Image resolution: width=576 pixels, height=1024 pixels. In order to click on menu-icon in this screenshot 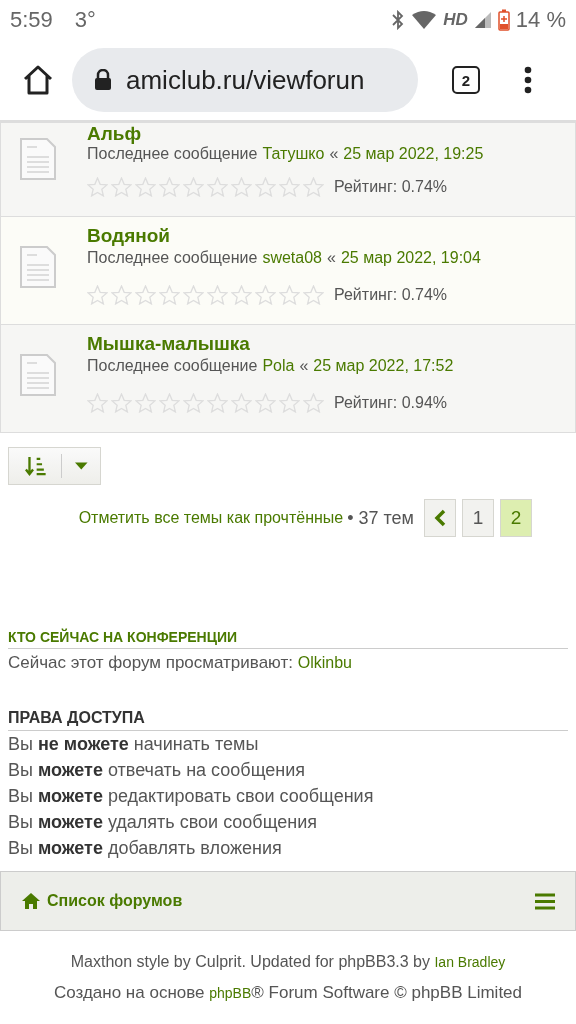, I will do `click(545, 901)`.